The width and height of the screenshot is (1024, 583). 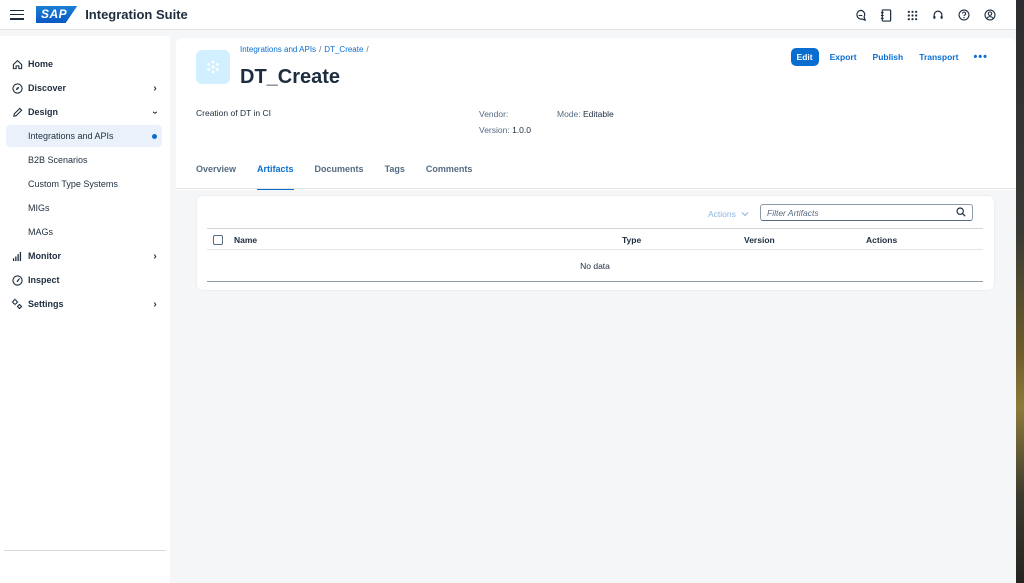 What do you see at coordinates (84, 256) in the screenshot?
I see `sidebar-item-monitor: Monitor ›` at bounding box center [84, 256].